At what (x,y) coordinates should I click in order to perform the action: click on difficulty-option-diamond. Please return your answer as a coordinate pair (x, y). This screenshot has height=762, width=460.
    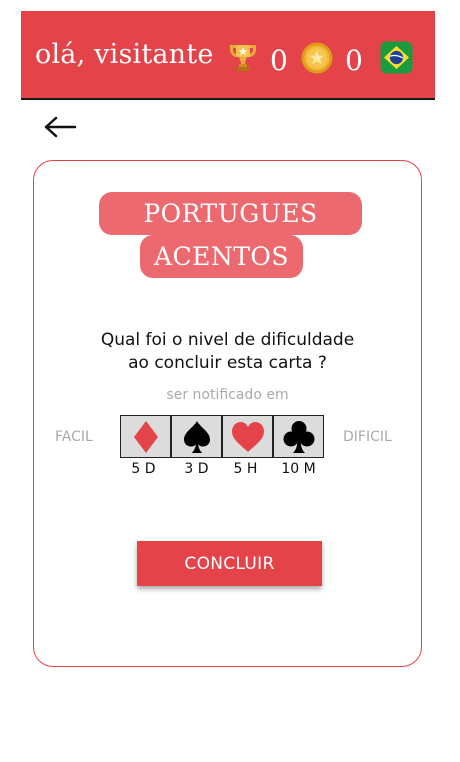
    Looking at the image, I should click on (145, 436).